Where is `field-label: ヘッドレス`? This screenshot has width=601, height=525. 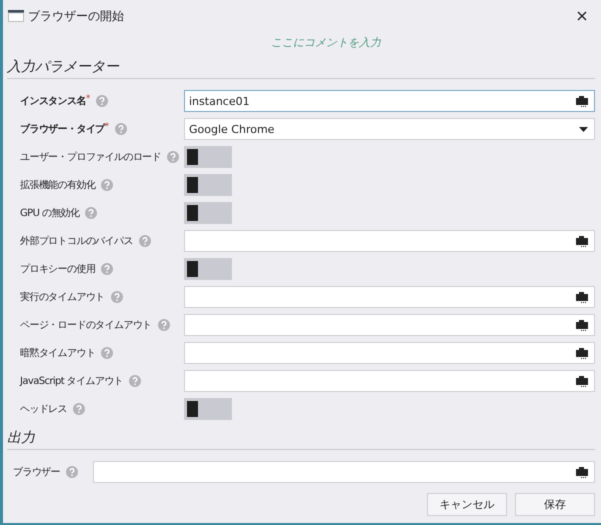
field-label: ヘッドレス is located at coordinates (44, 409).